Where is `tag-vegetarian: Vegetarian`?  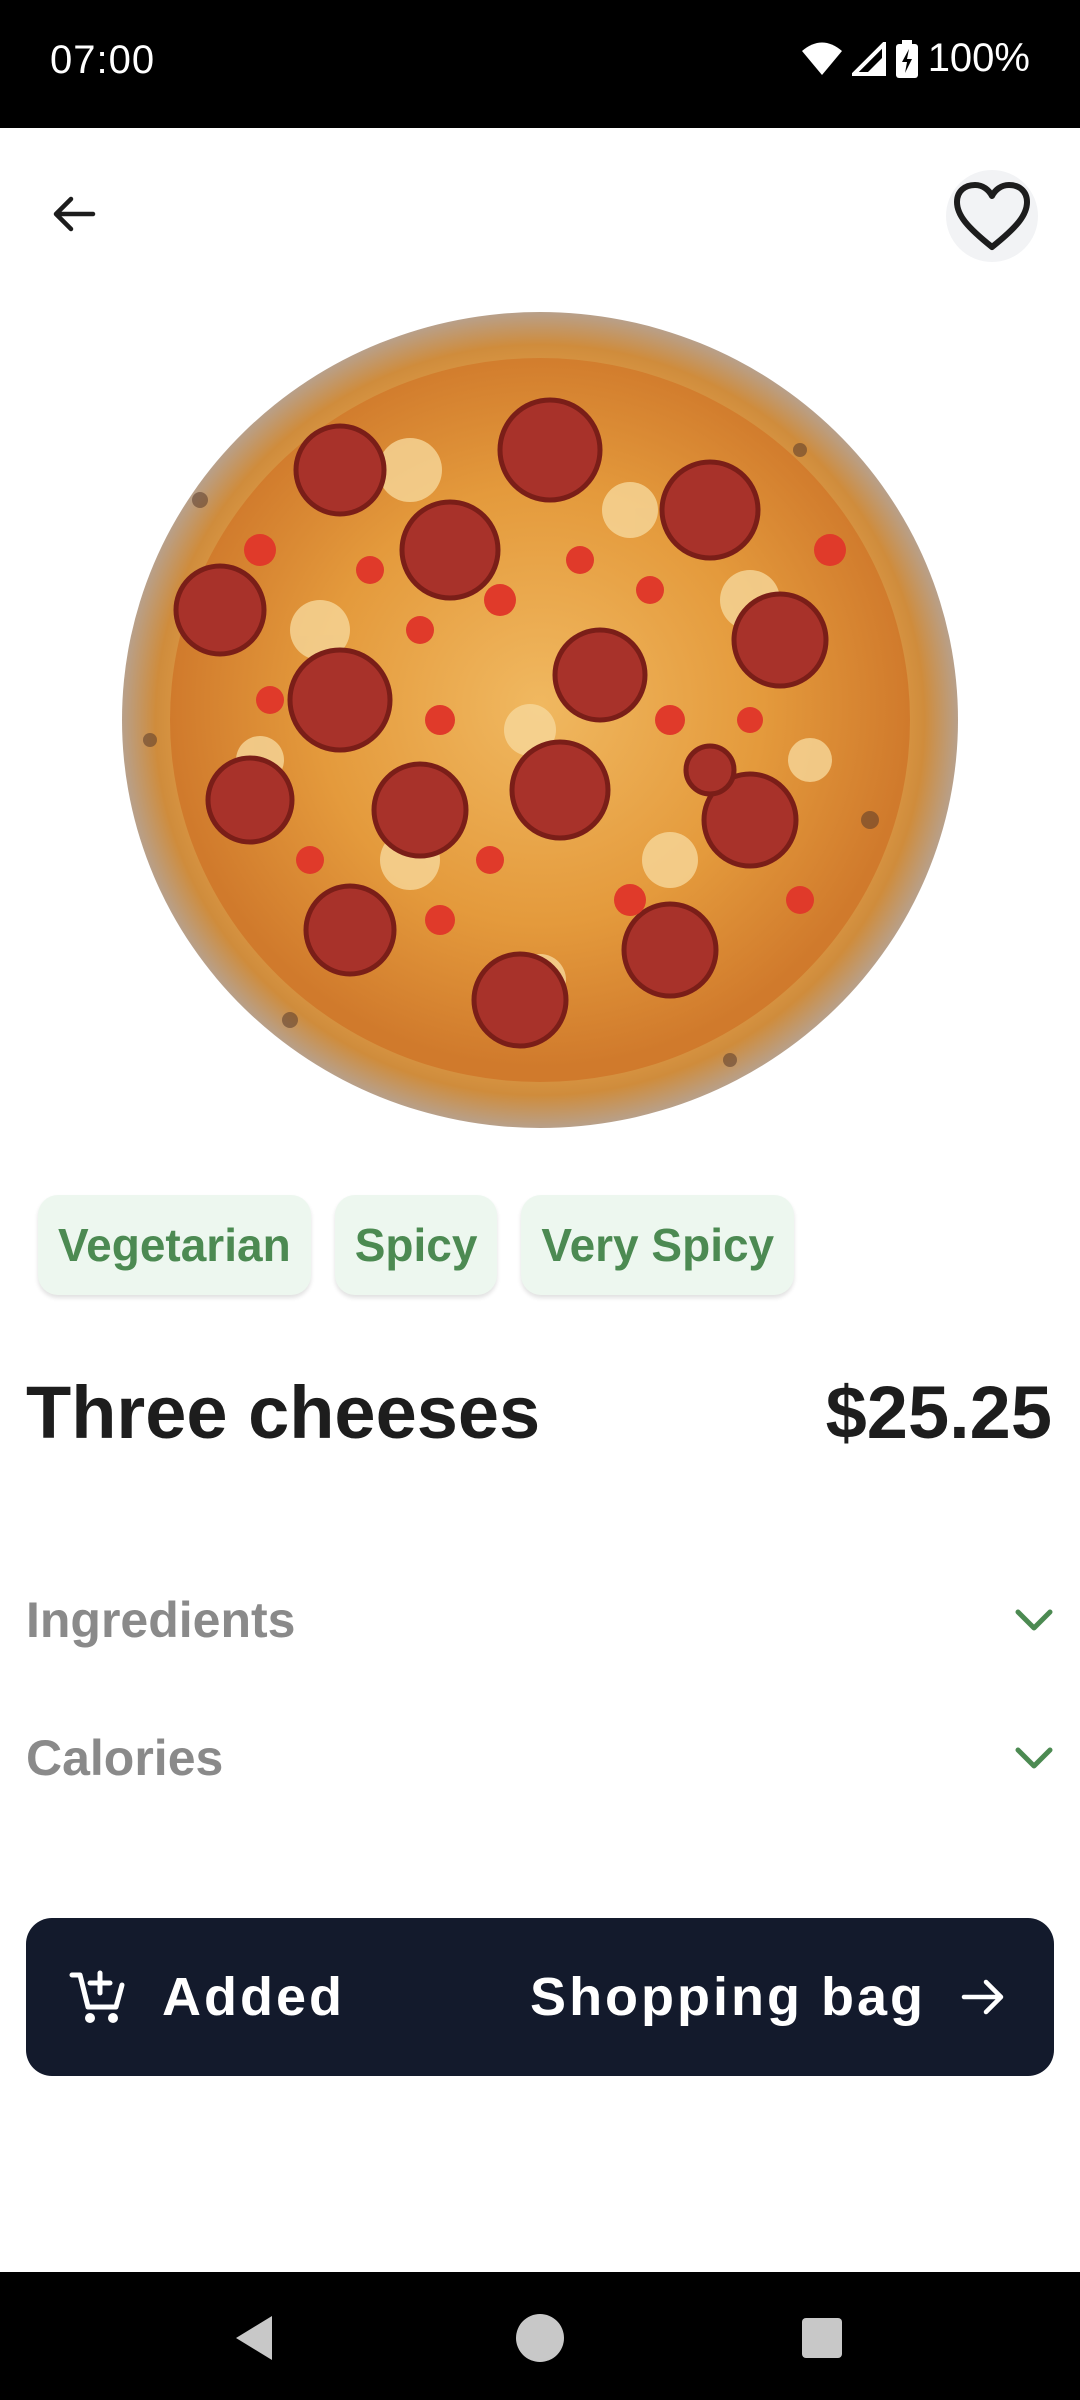 tag-vegetarian: Vegetarian is located at coordinates (174, 1245).